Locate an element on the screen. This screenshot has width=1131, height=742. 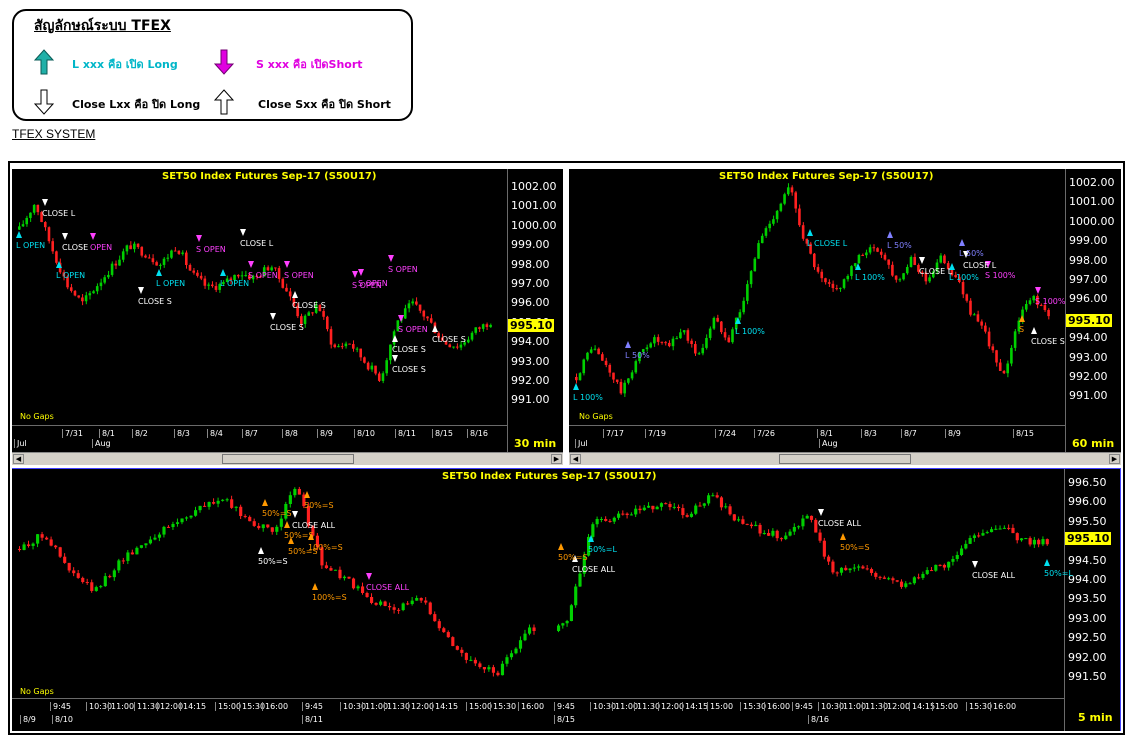
y-tick-label: 996.00 is located at coordinates (1088, 299).